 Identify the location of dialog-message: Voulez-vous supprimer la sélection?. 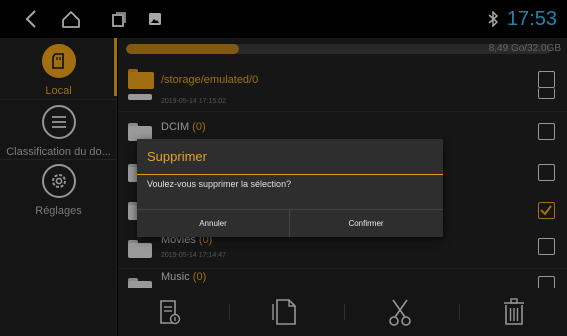
(219, 184).